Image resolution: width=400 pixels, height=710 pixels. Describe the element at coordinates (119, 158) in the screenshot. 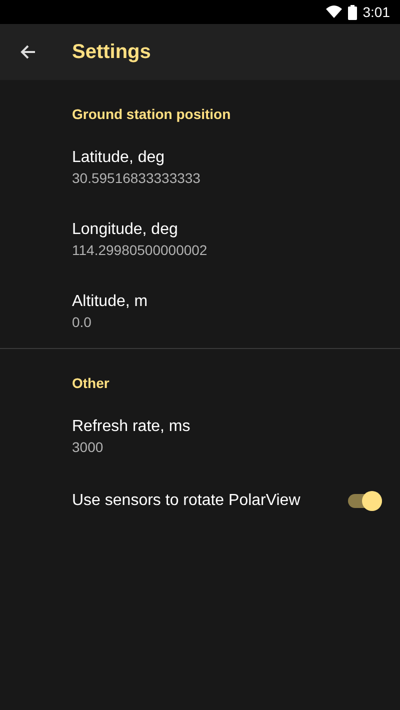

I see `preference-title: Latitude, deg` at that location.